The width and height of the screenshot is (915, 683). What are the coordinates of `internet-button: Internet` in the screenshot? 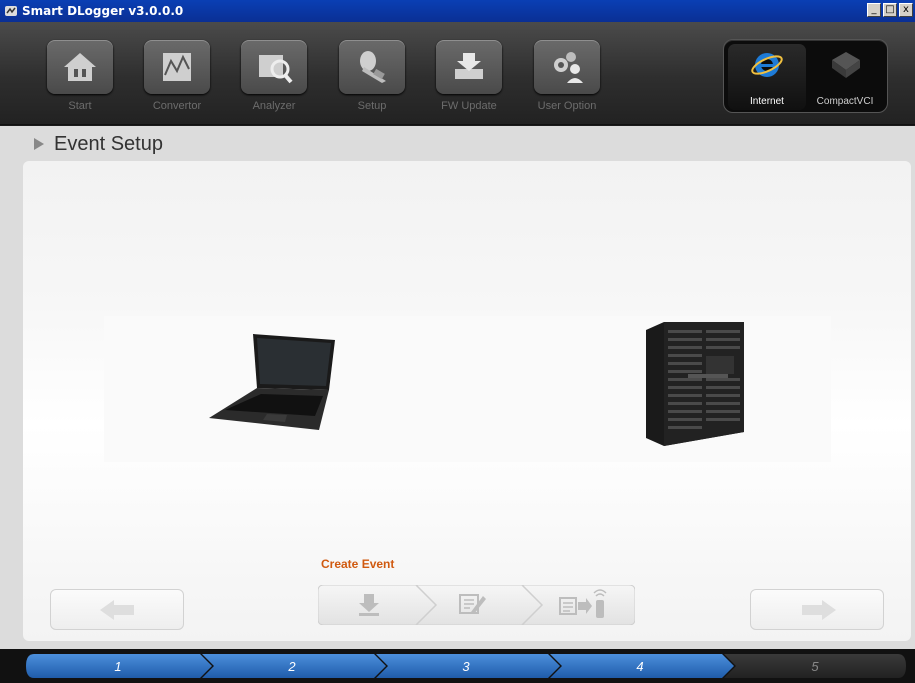 It's located at (767, 77).